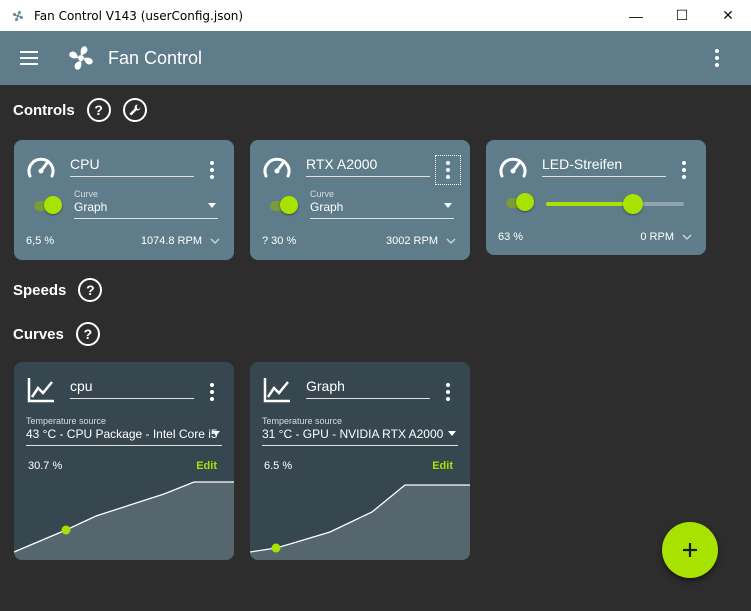  Describe the element at coordinates (728, 15) in the screenshot. I see `close-button: ✕` at that location.